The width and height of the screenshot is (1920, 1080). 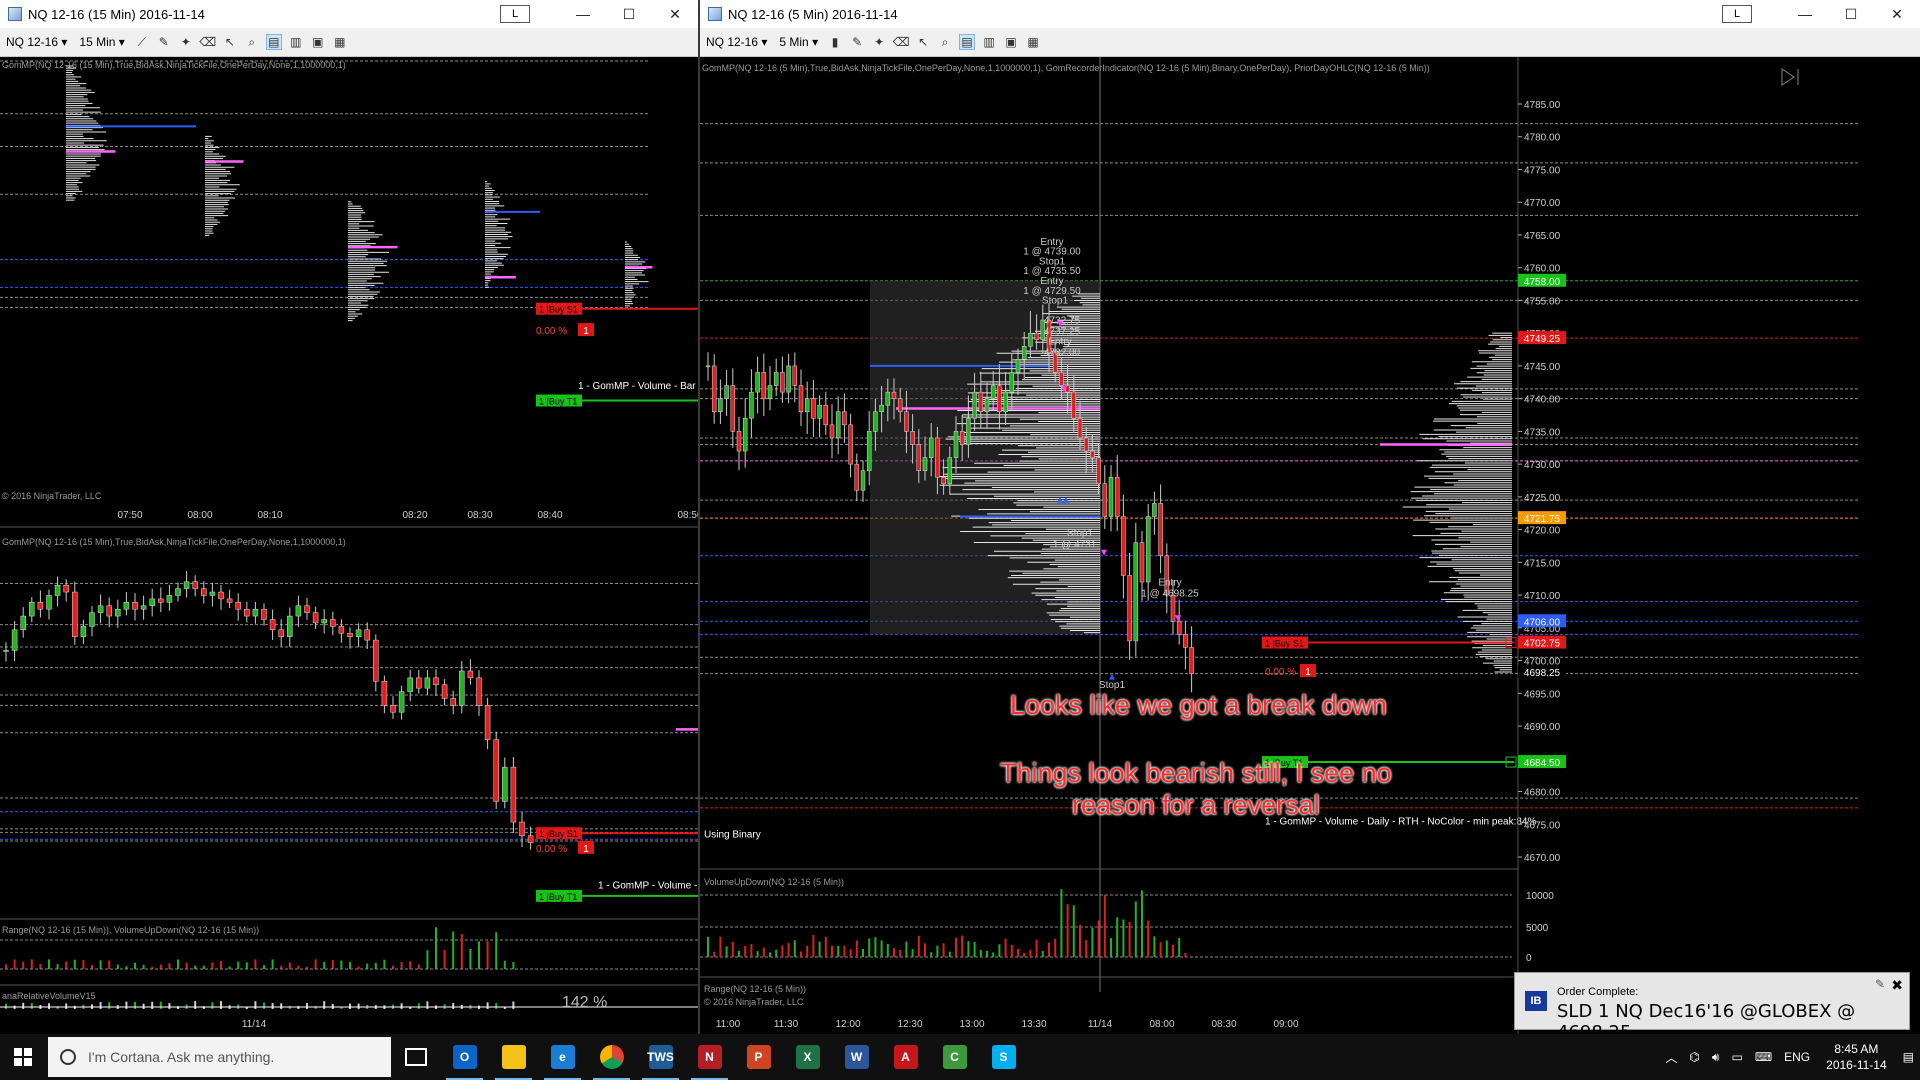 I want to click on taskbar-task-view-icon, so click(x=415, y=1057).